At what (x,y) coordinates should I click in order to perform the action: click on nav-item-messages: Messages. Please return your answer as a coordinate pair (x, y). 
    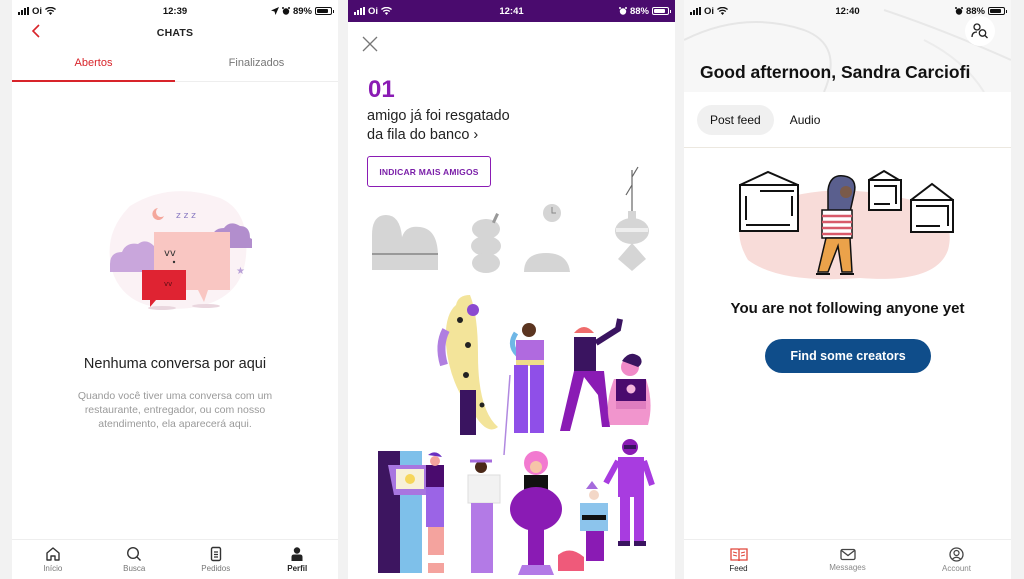
    Looking at the image, I should click on (847, 559).